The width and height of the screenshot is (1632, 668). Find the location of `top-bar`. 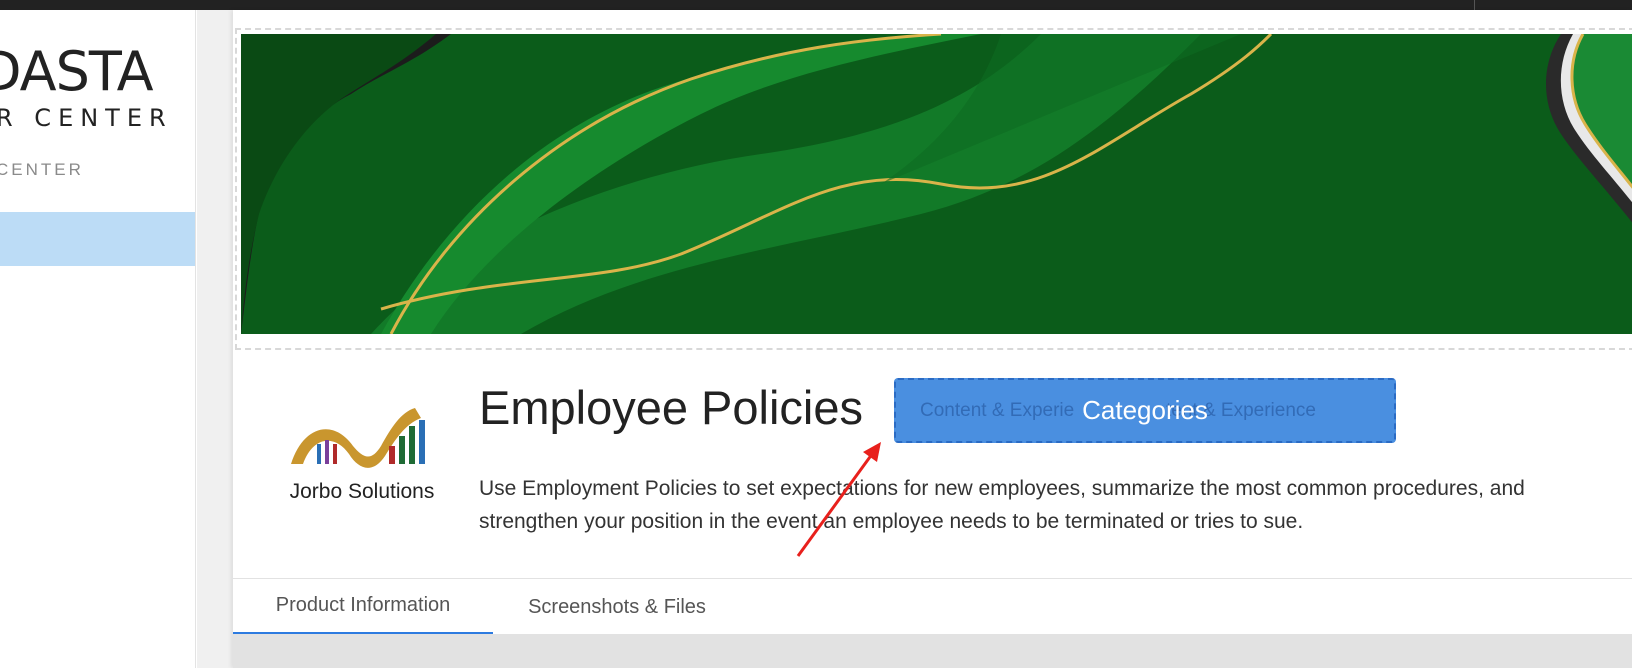

top-bar is located at coordinates (816, 5).